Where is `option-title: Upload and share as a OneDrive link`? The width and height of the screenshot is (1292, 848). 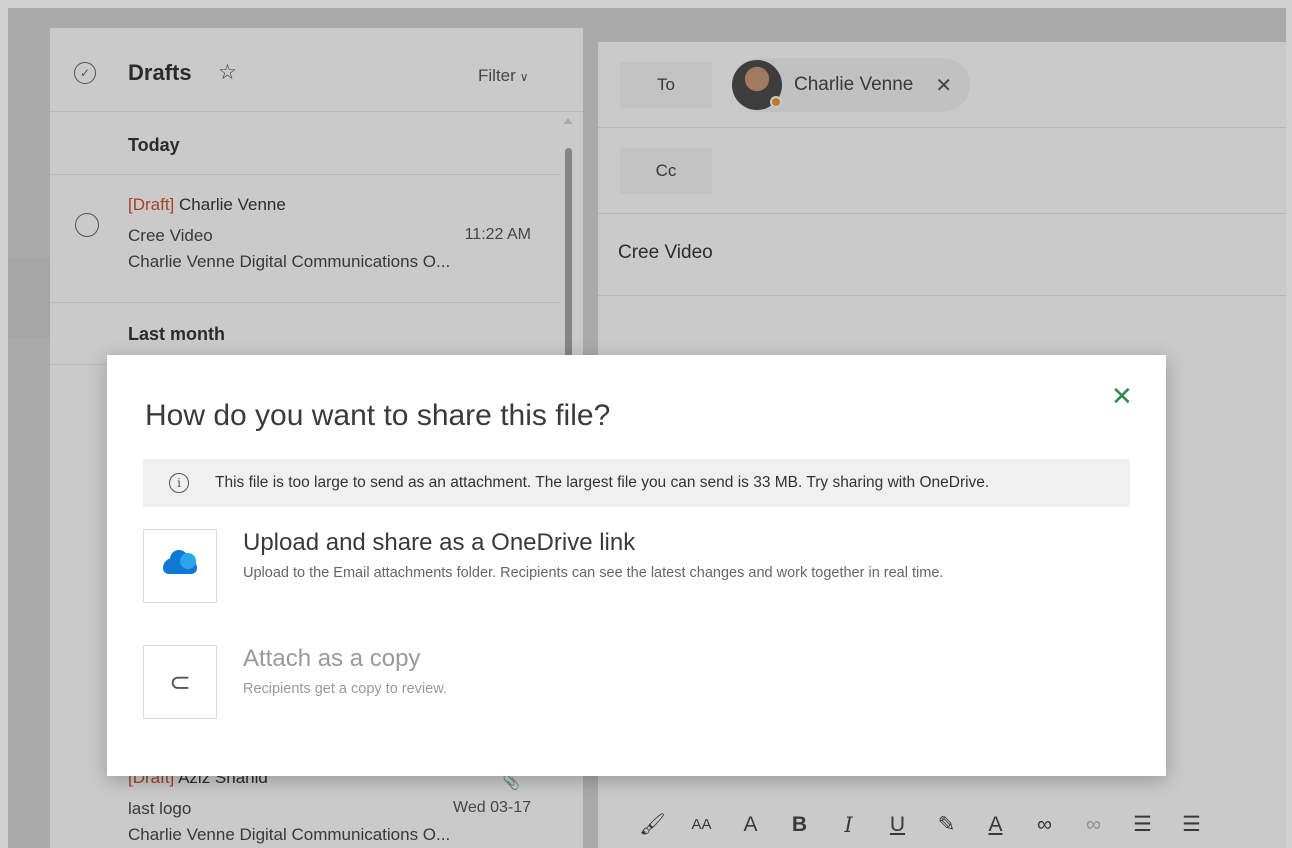 option-title: Upload and share as a OneDrive link is located at coordinates (439, 542).